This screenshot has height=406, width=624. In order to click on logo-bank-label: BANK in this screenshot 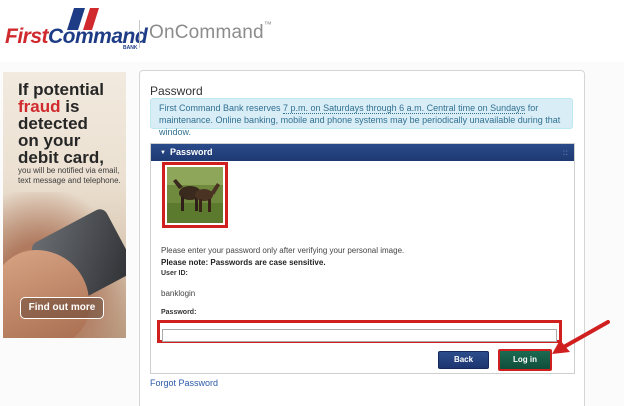, I will do `click(130, 48)`.